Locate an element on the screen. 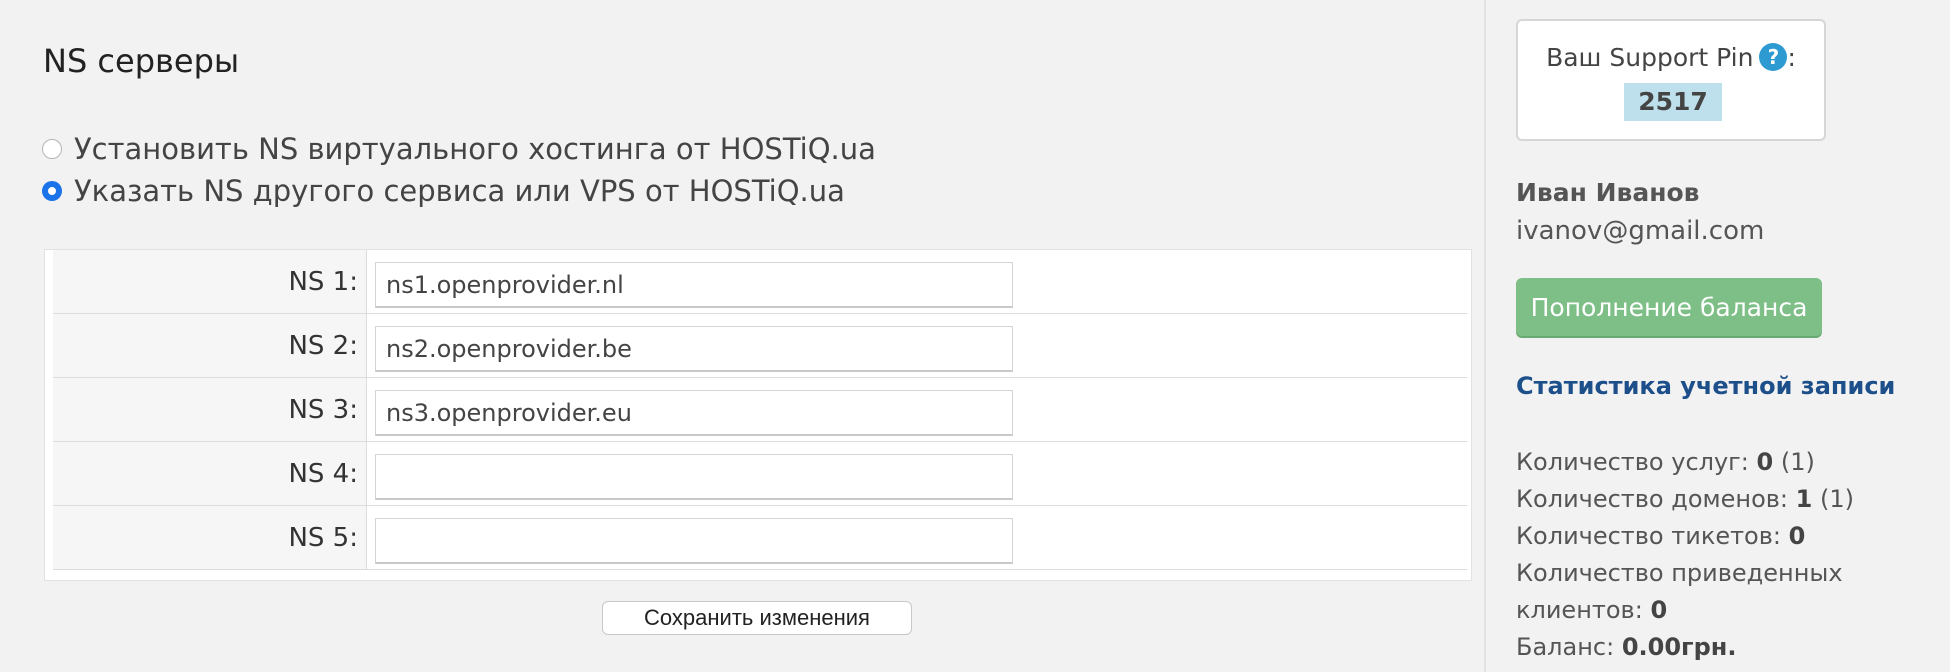  ns-label: NS 2: is located at coordinates (323, 345).